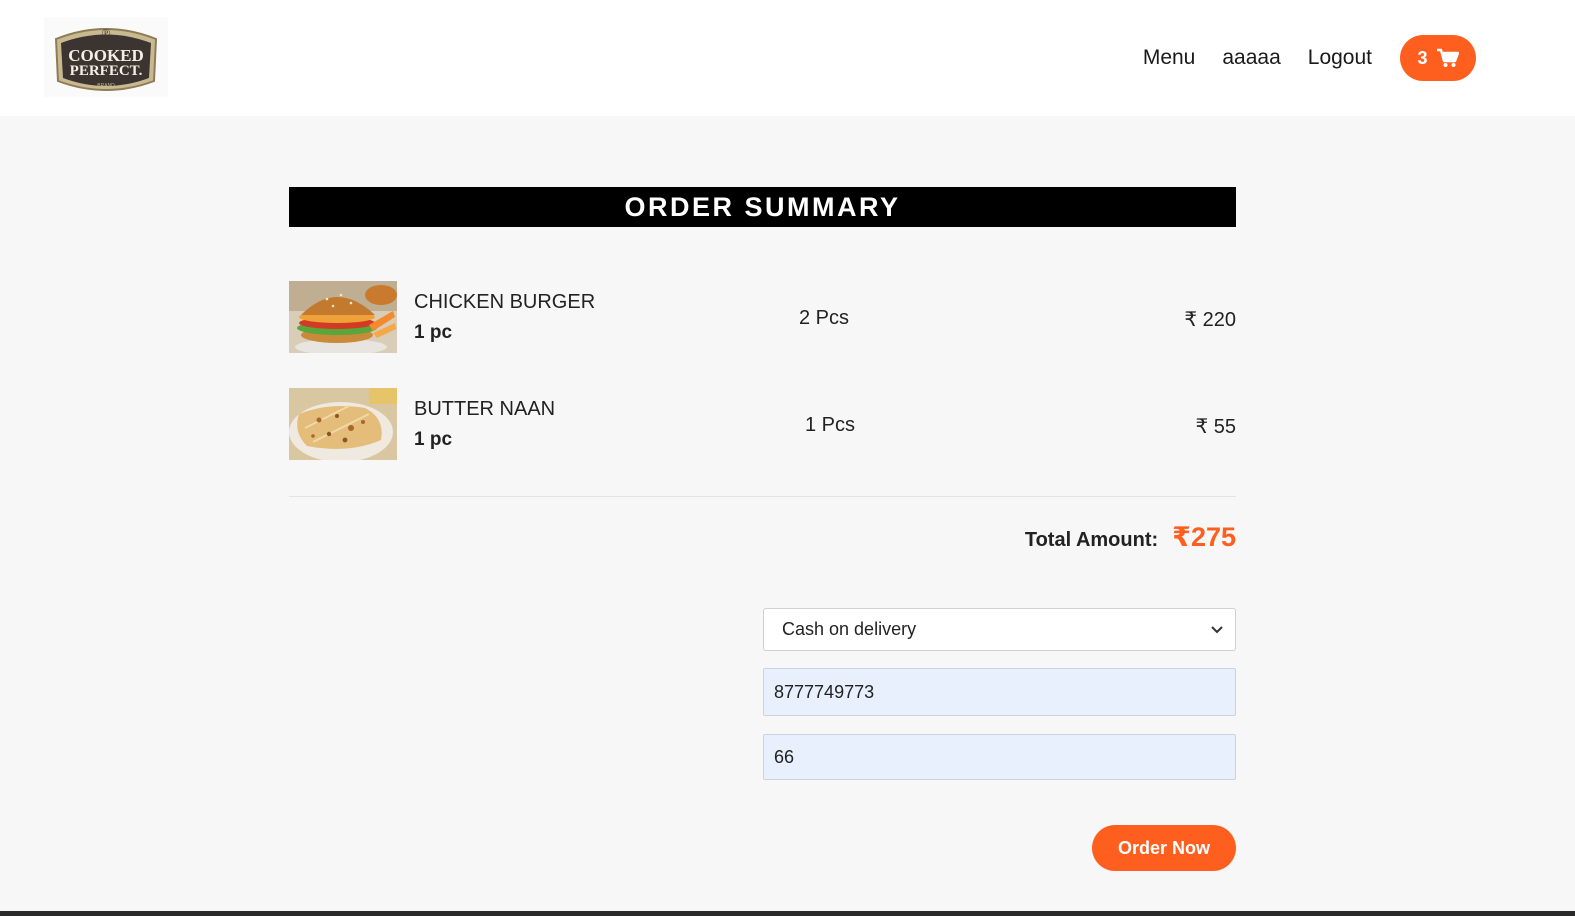 This screenshot has width=1575, height=916. Describe the element at coordinates (1204, 537) in the screenshot. I see `total-amount-value: ₹275` at that location.